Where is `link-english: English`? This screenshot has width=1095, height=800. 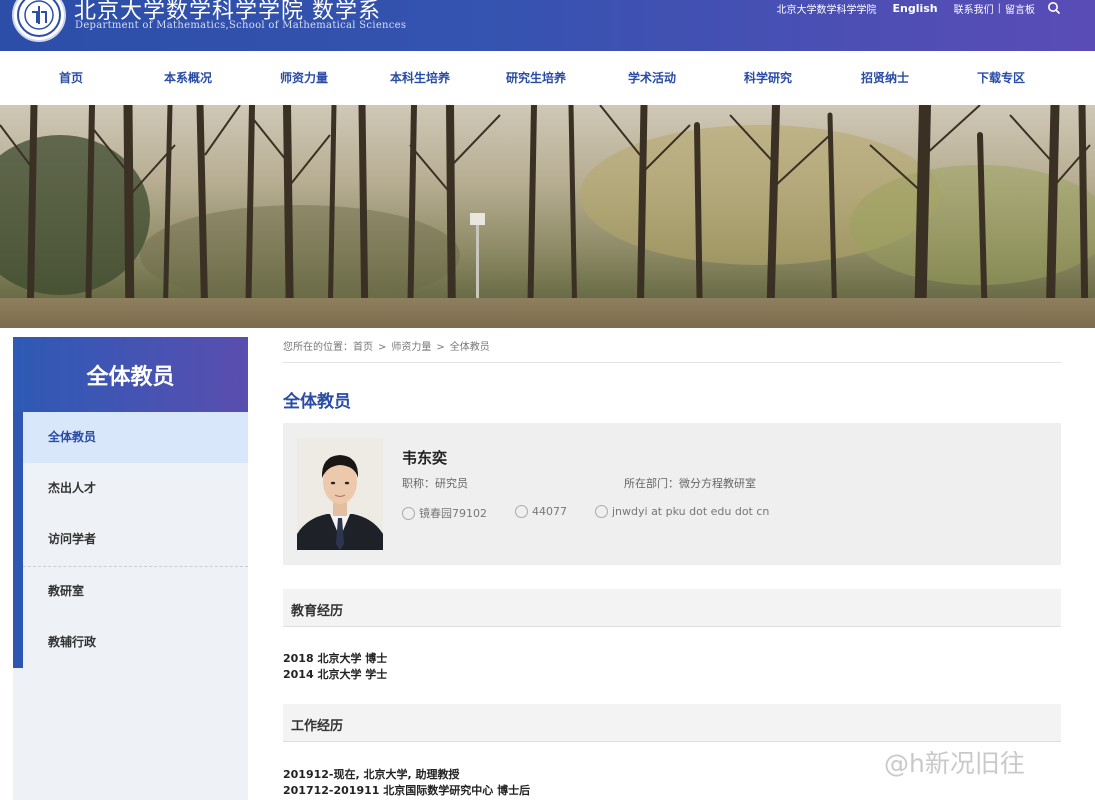
link-english: English is located at coordinates (914, 8).